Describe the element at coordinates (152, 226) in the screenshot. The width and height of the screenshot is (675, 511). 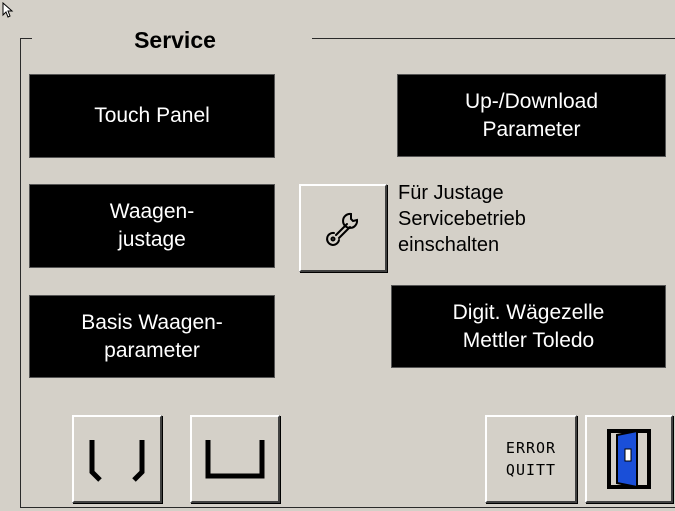
I see `waagenjustage-button: Waagen- justage` at that location.